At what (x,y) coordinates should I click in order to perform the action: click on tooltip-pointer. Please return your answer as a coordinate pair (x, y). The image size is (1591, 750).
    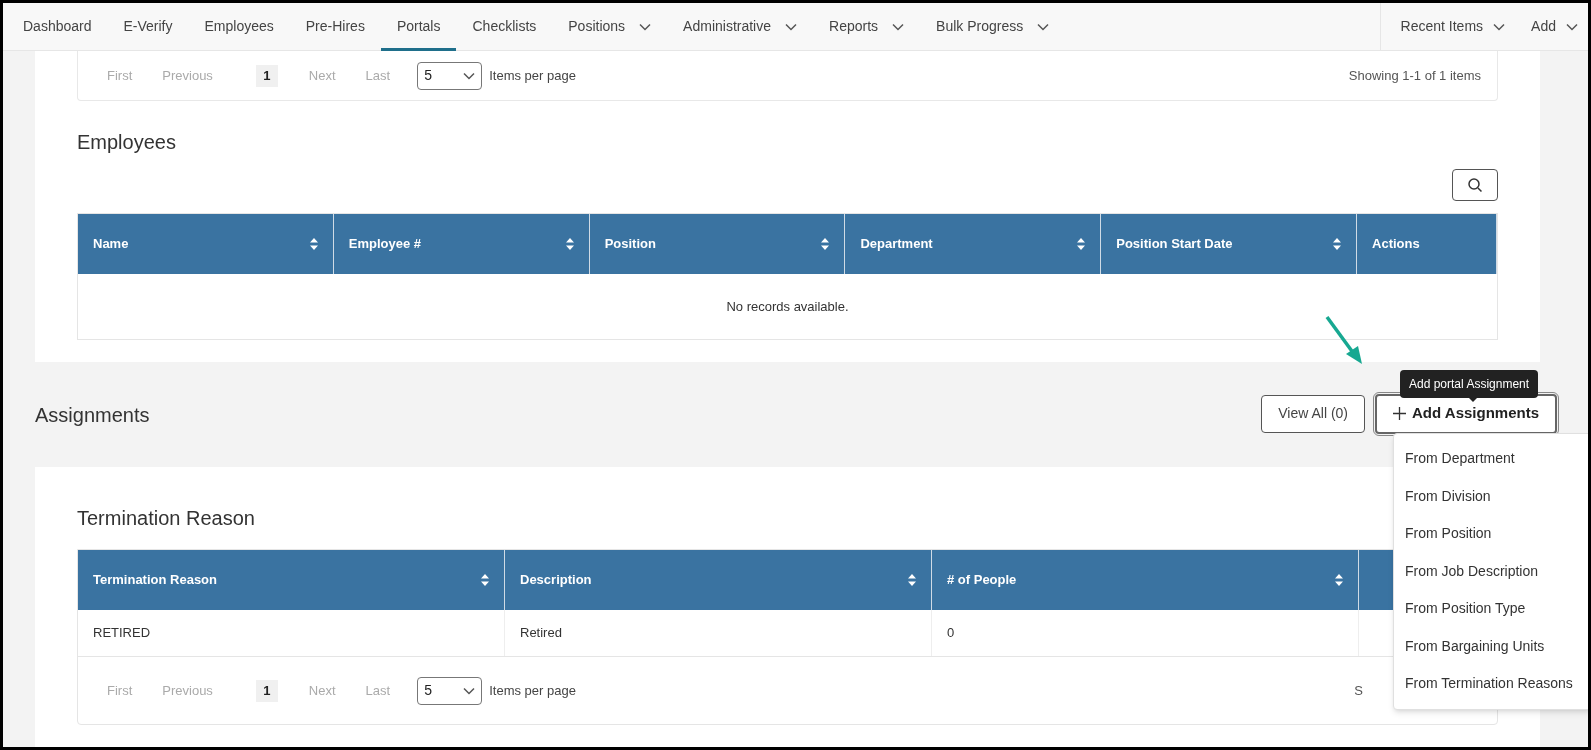
    Looking at the image, I should click on (1473, 399).